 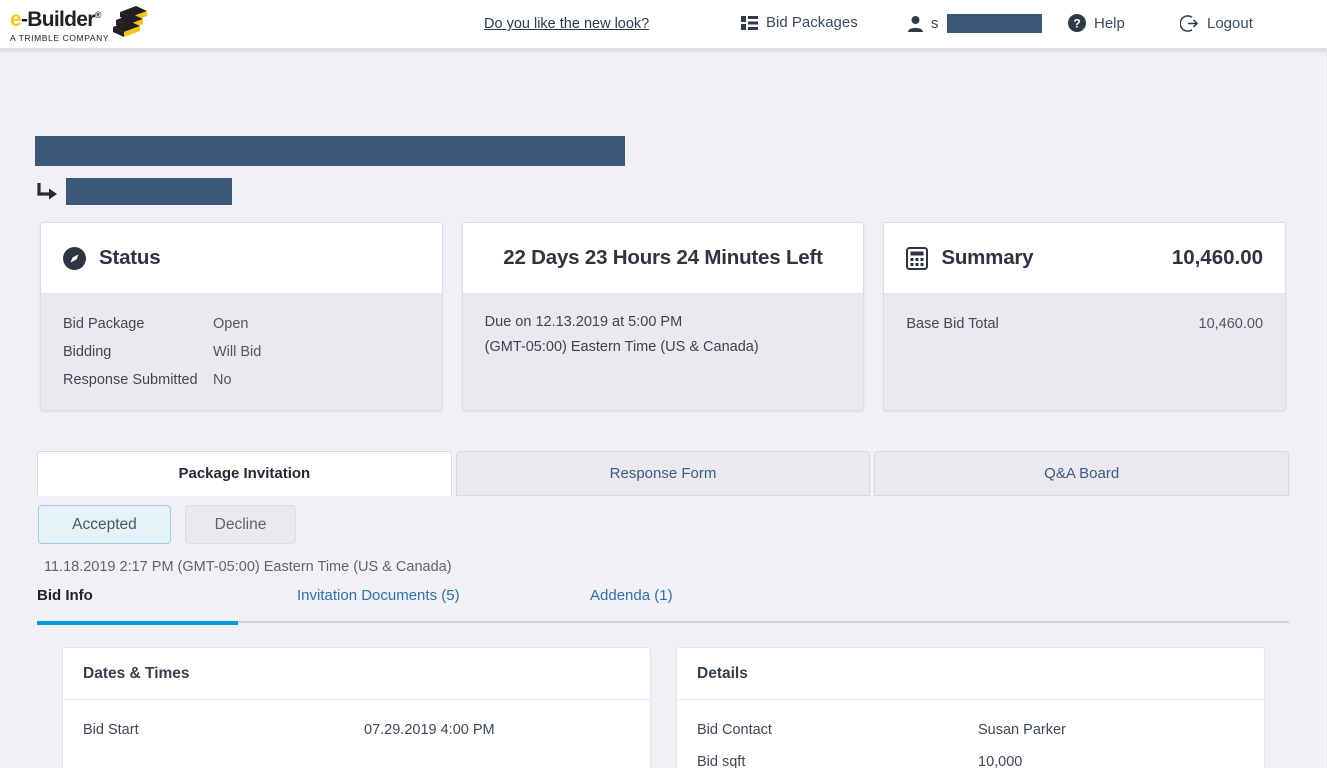 What do you see at coordinates (111, 730) in the screenshot?
I see `dates-label-bid-start: Bid Start` at bounding box center [111, 730].